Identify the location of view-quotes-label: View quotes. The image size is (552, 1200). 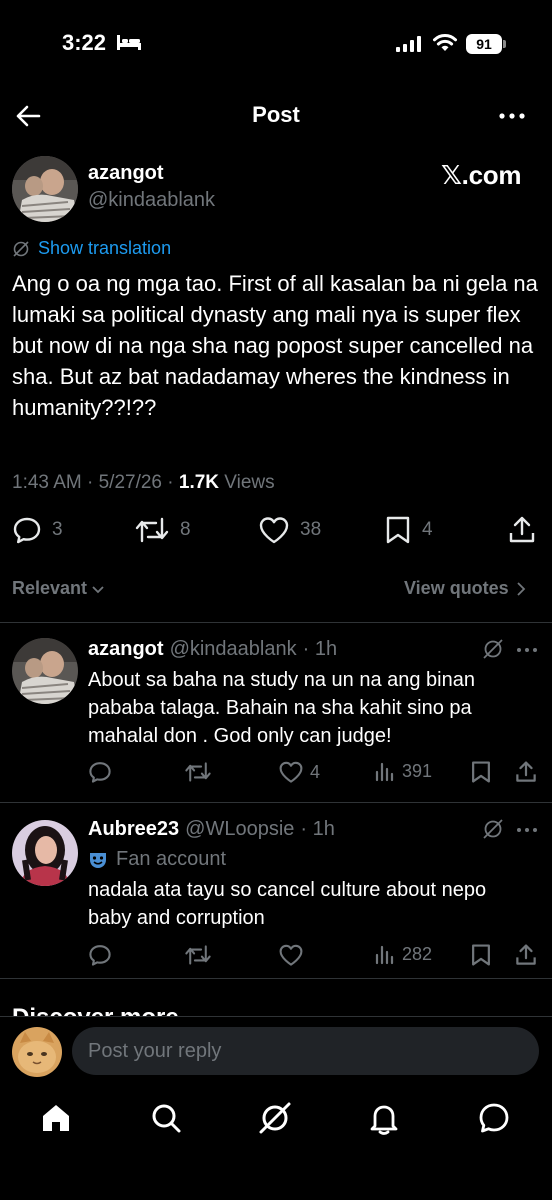
(456, 588).